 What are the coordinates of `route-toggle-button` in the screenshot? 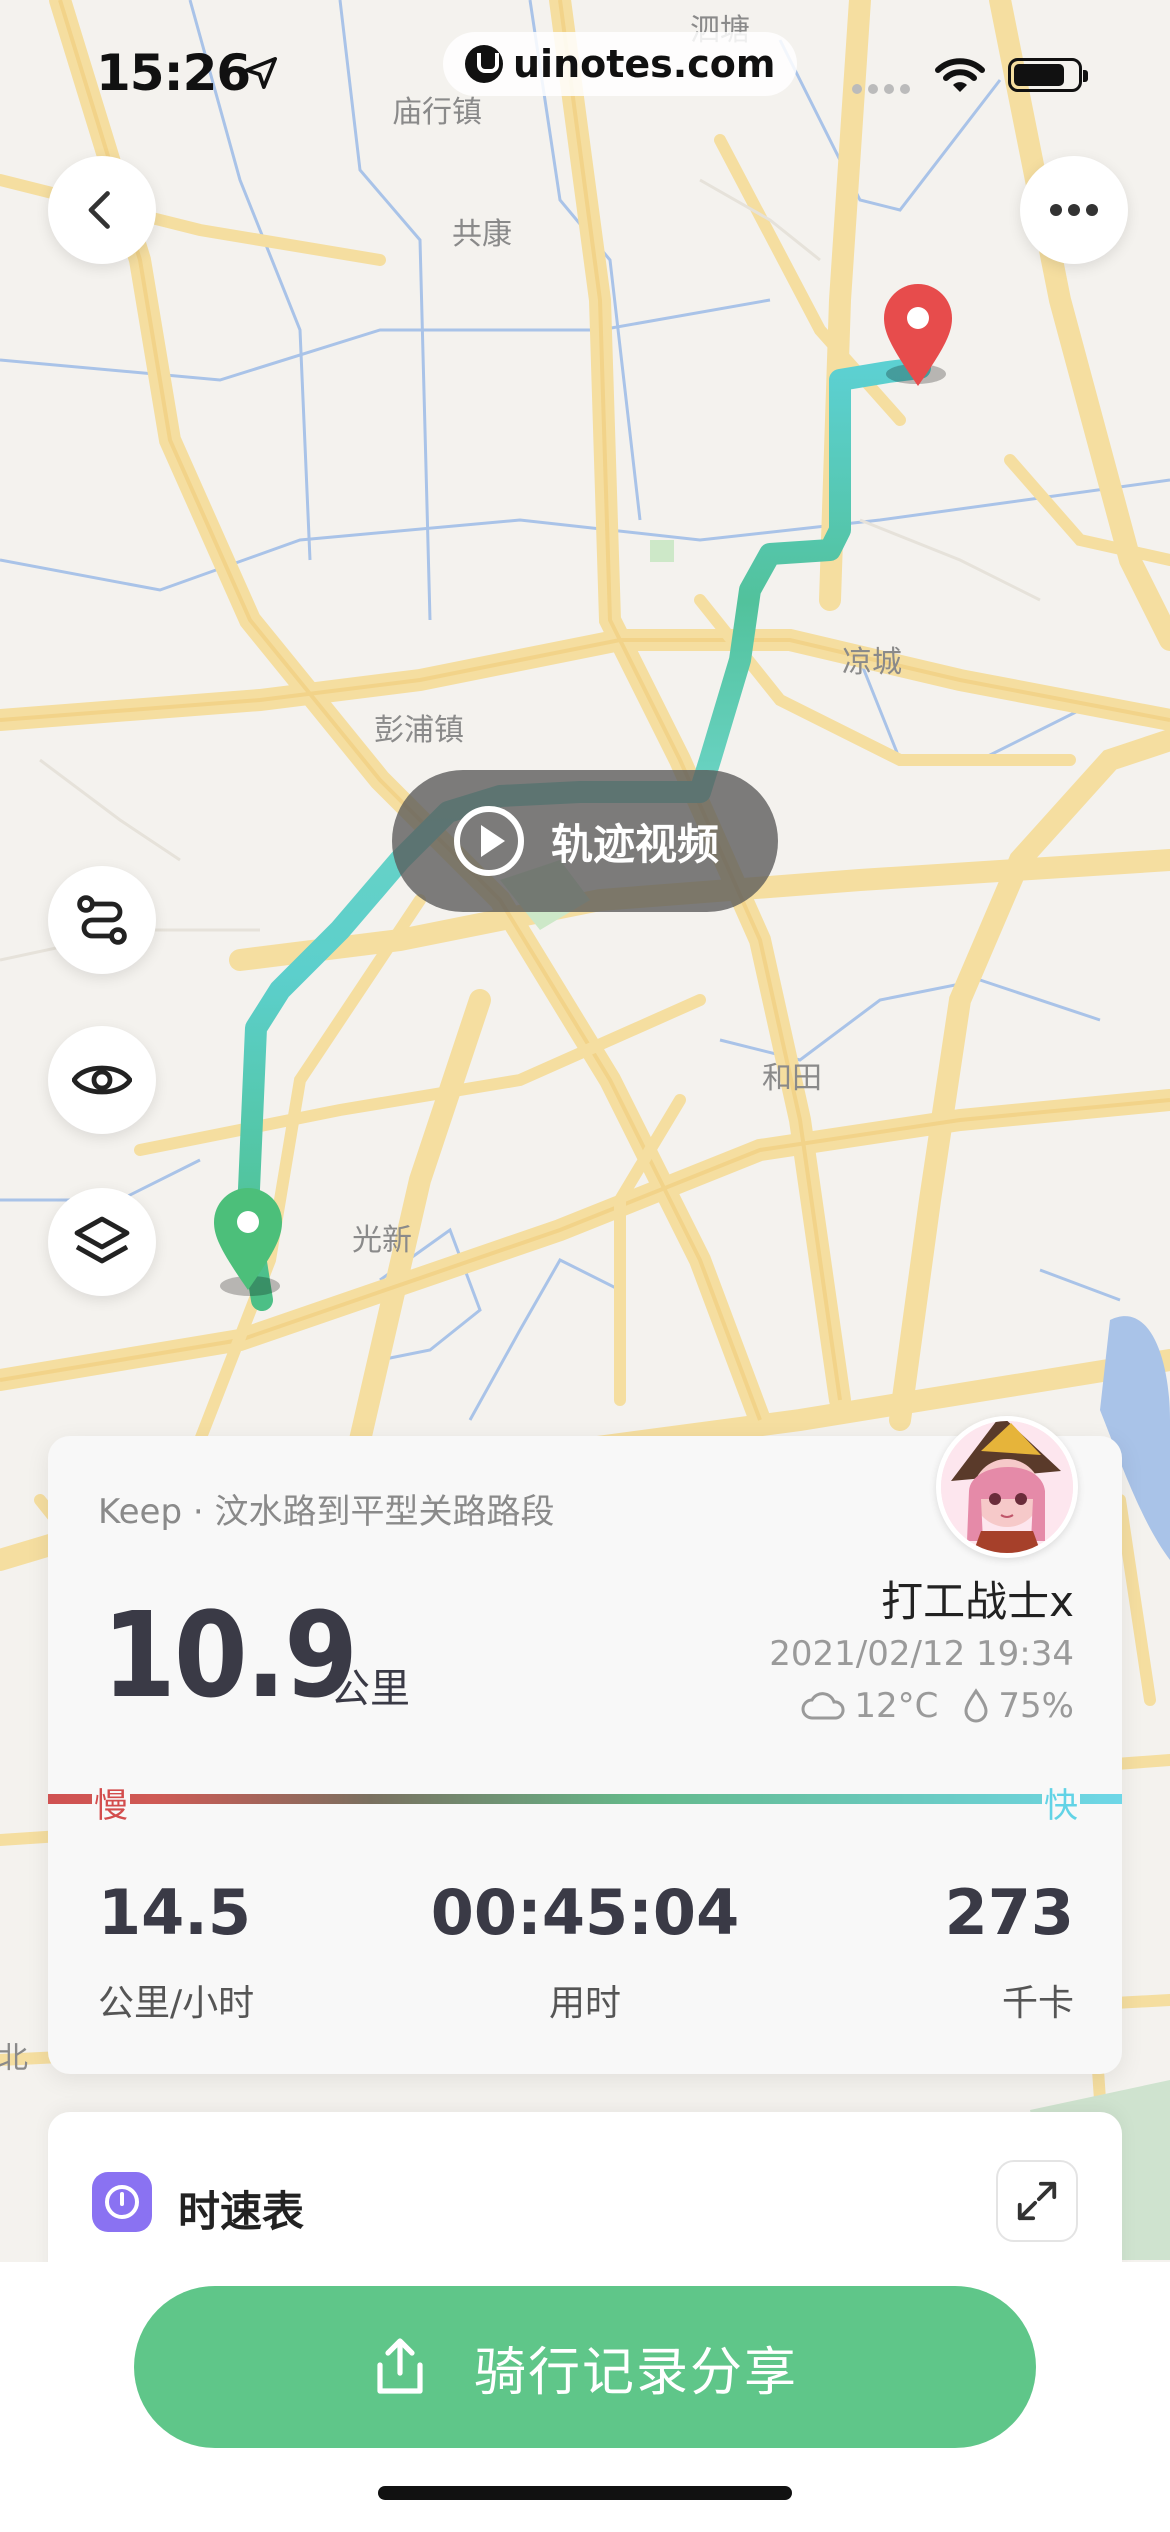 It's located at (102, 920).